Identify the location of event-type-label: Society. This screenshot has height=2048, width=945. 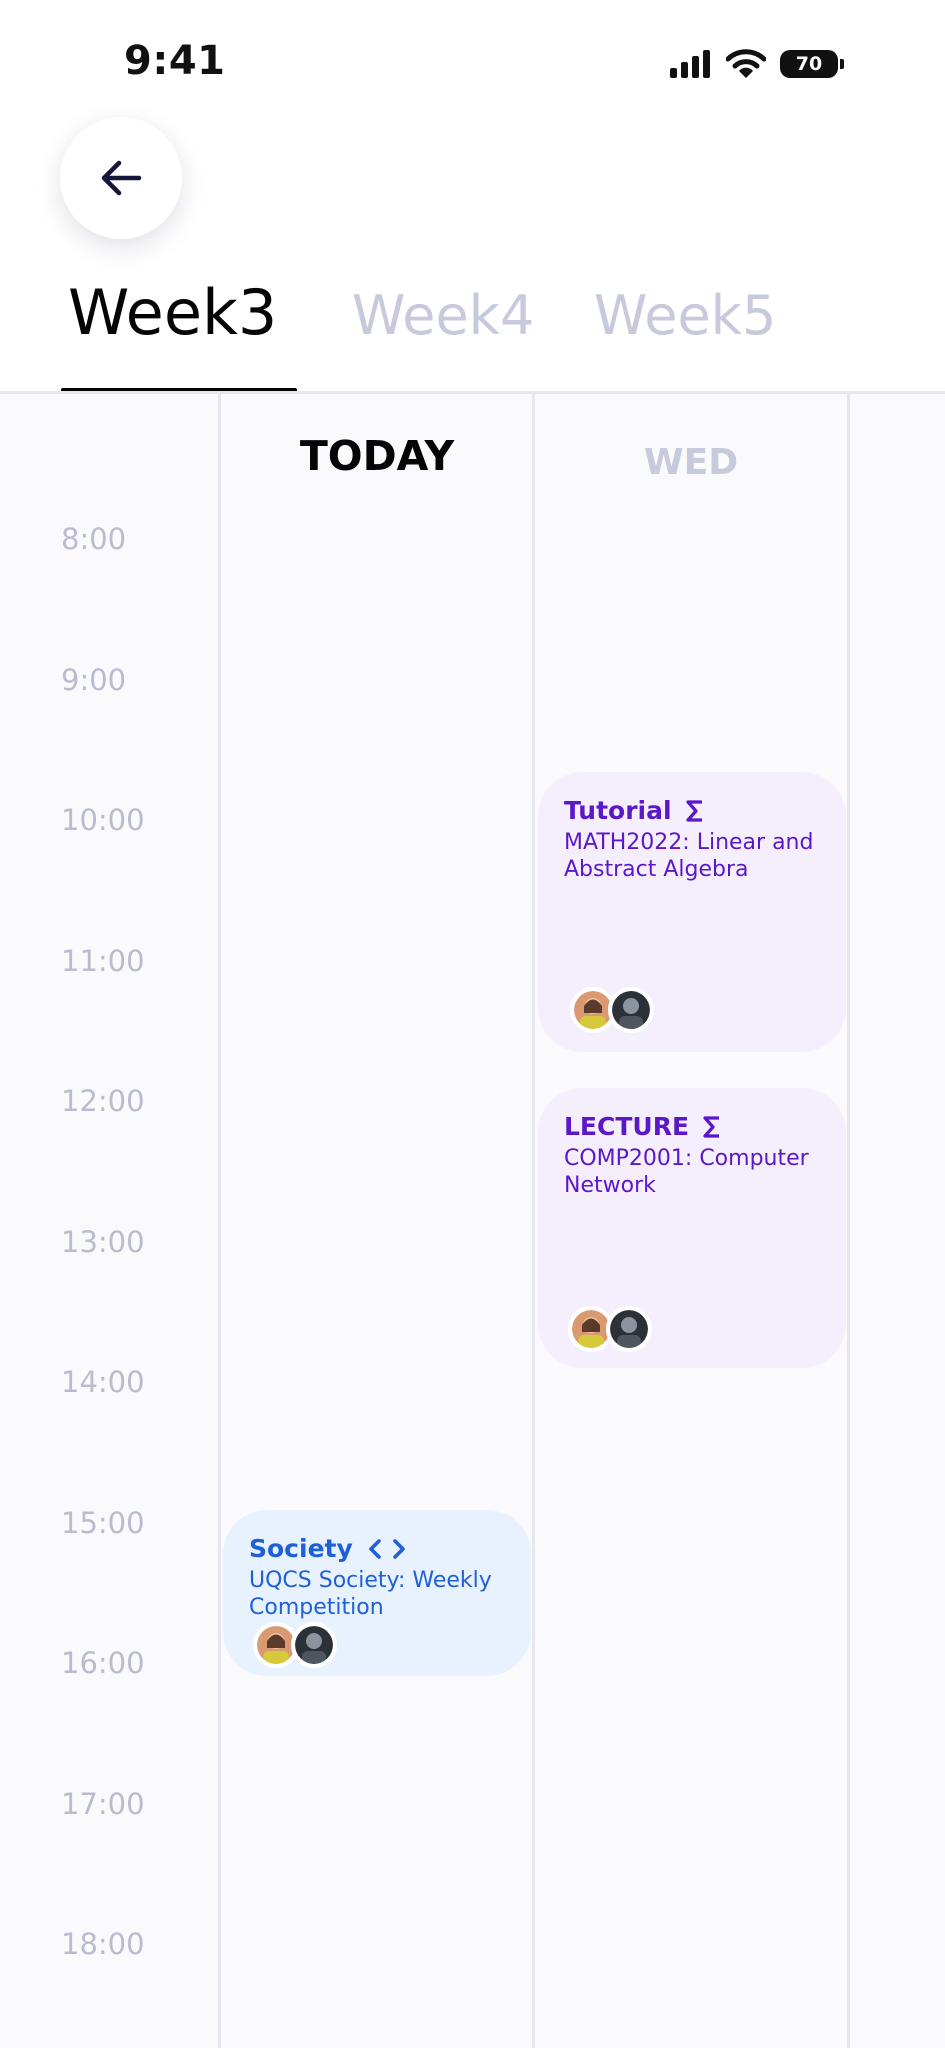
(301, 1548).